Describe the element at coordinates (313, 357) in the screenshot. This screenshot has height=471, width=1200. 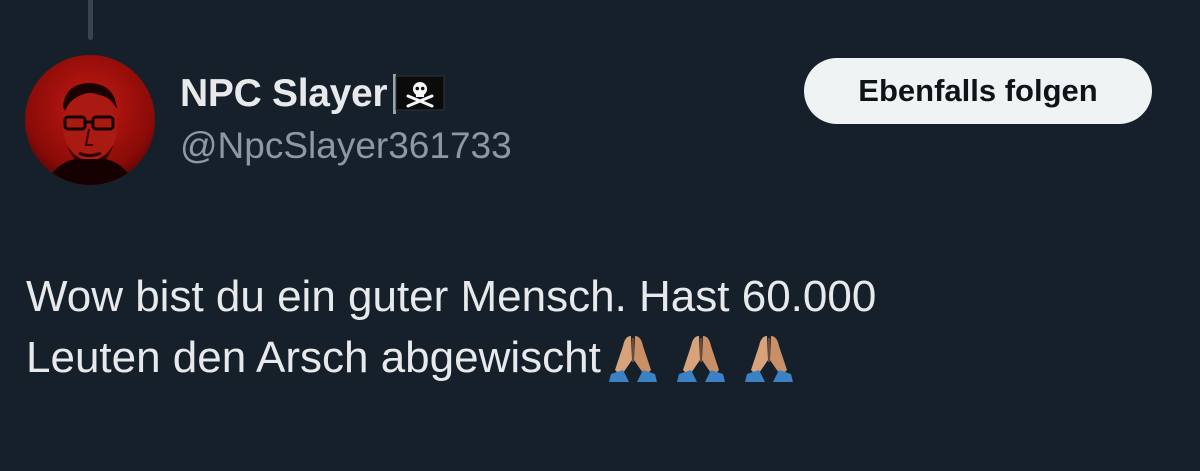
I see `tweet-text-line-2-content: Leuten den Arsch abgewischt` at that location.